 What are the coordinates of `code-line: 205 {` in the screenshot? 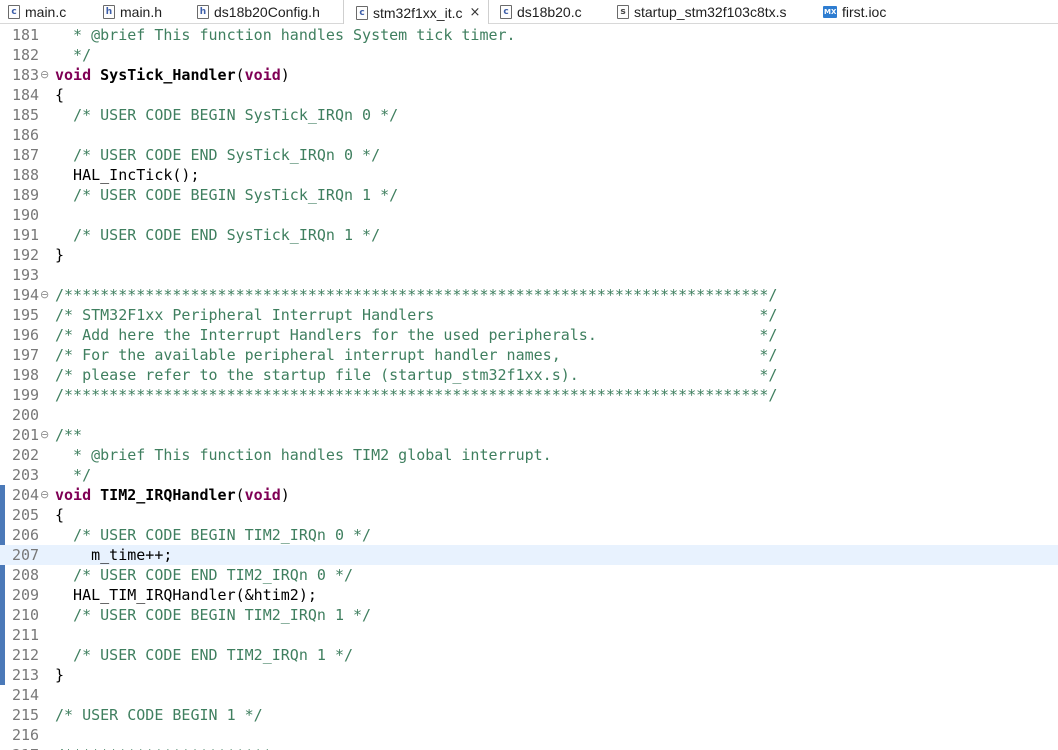 It's located at (529, 515).